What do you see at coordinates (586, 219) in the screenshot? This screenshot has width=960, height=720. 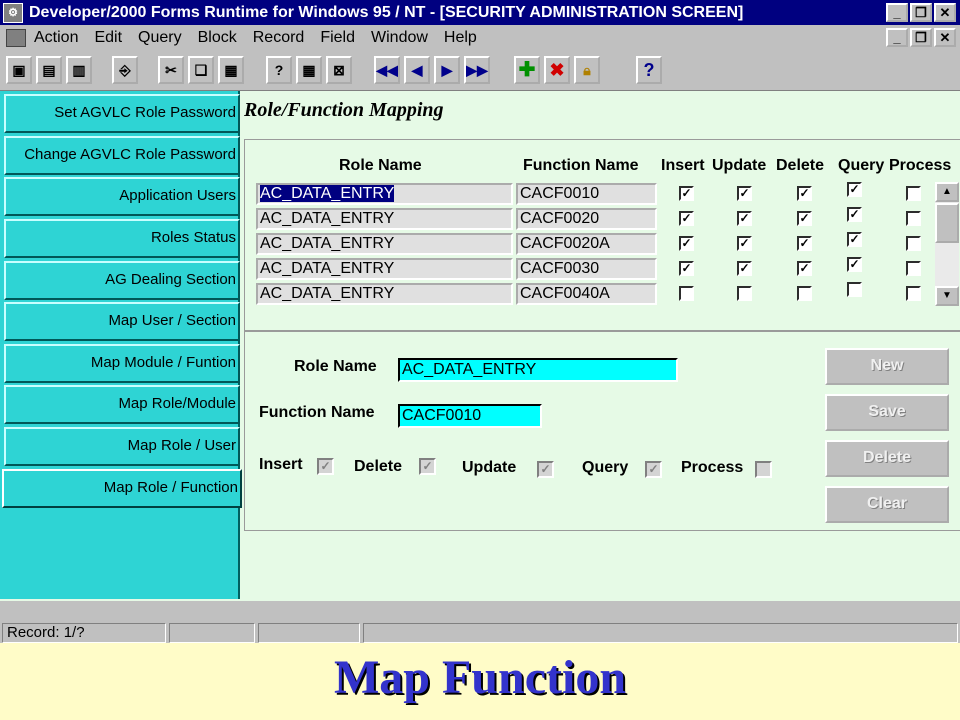 I see `grid-cell-function-name: CACF0020` at bounding box center [586, 219].